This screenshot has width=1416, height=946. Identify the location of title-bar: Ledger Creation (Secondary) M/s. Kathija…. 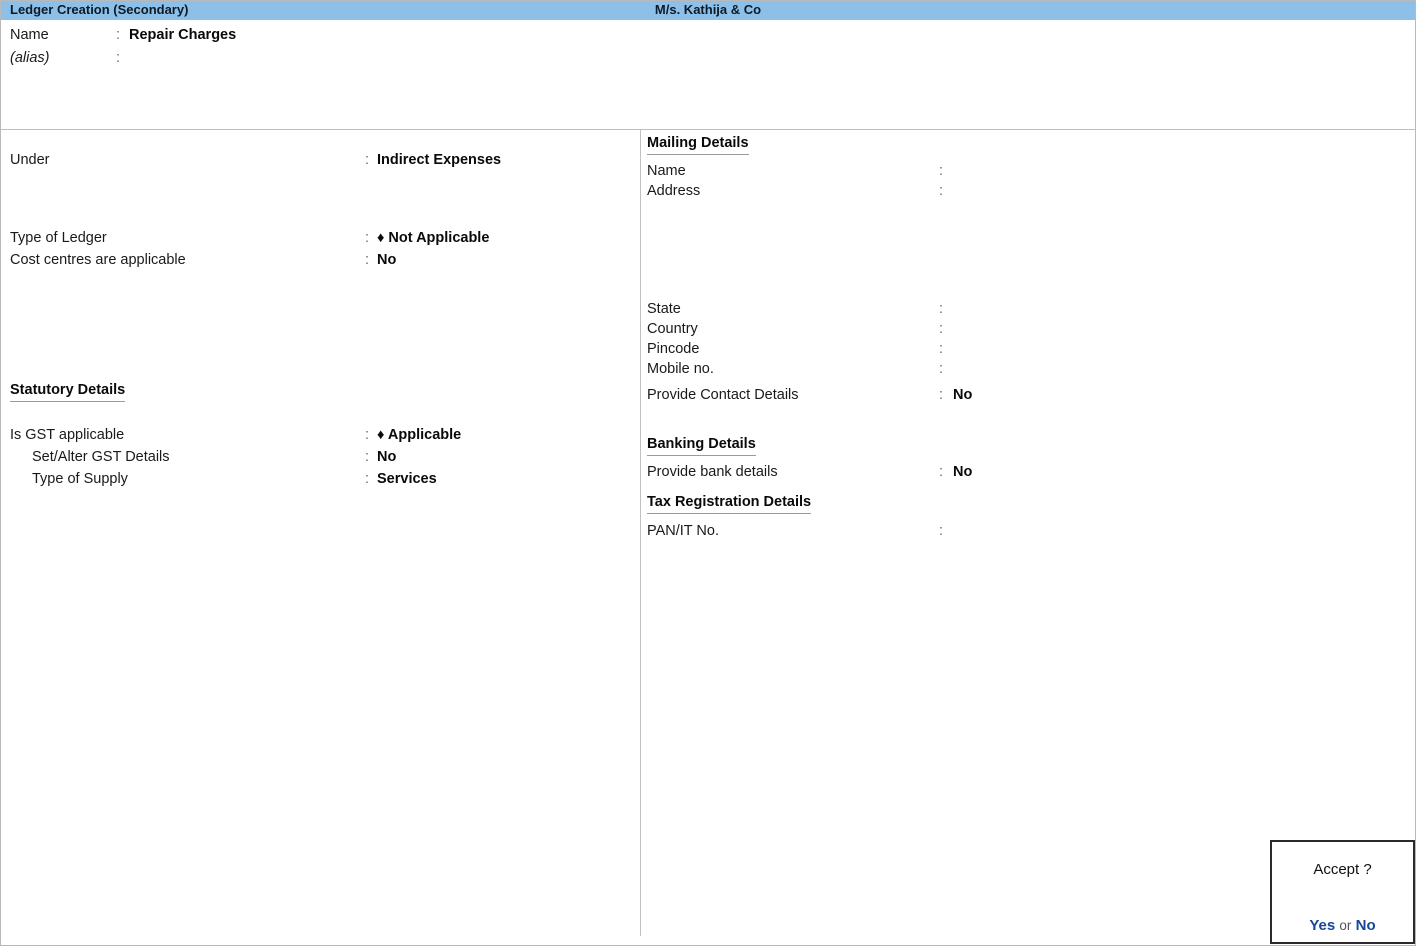
(708, 10).